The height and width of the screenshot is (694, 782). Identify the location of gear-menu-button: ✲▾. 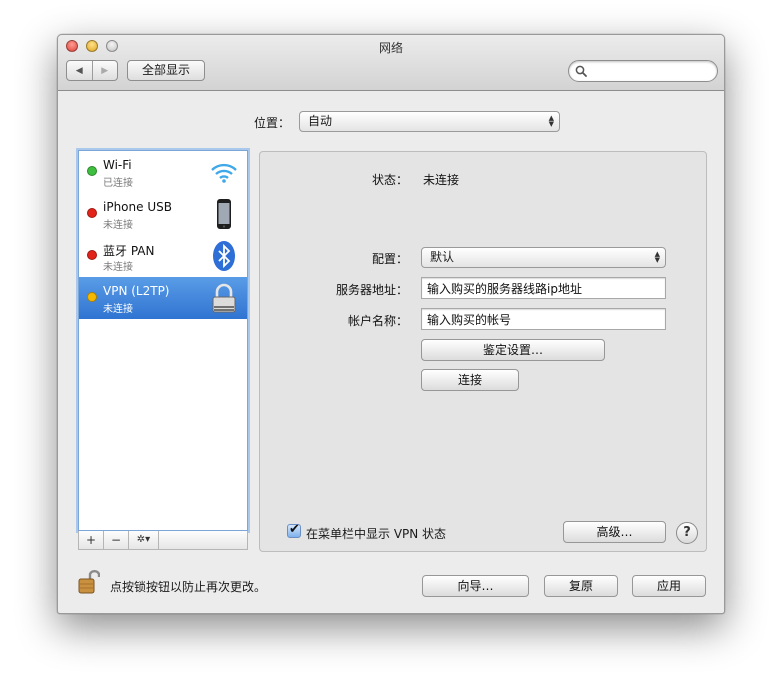
(144, 540).